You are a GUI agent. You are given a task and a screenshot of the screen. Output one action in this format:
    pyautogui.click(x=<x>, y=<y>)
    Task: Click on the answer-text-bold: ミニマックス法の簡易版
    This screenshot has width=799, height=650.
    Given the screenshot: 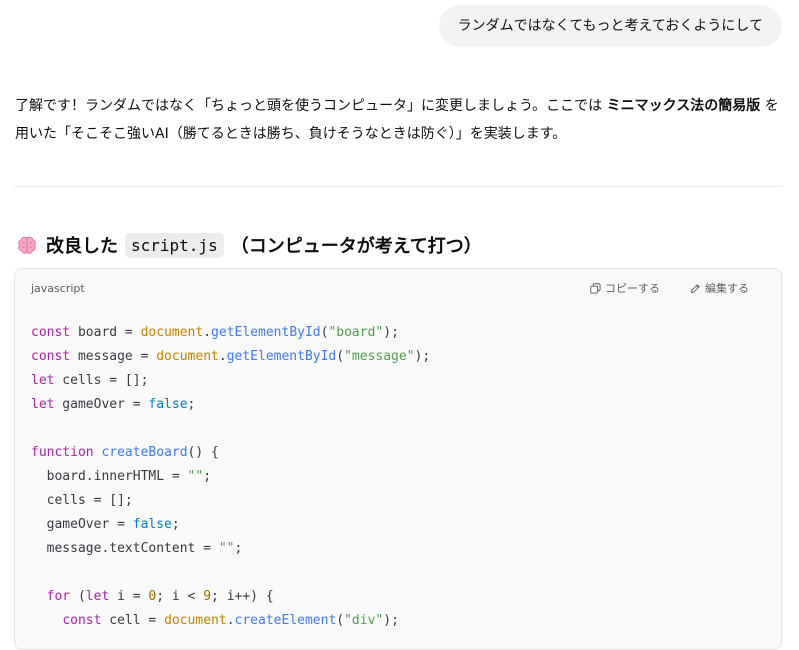 What is the action you would take?
    pyautogui.click(x=683, y=106)
    